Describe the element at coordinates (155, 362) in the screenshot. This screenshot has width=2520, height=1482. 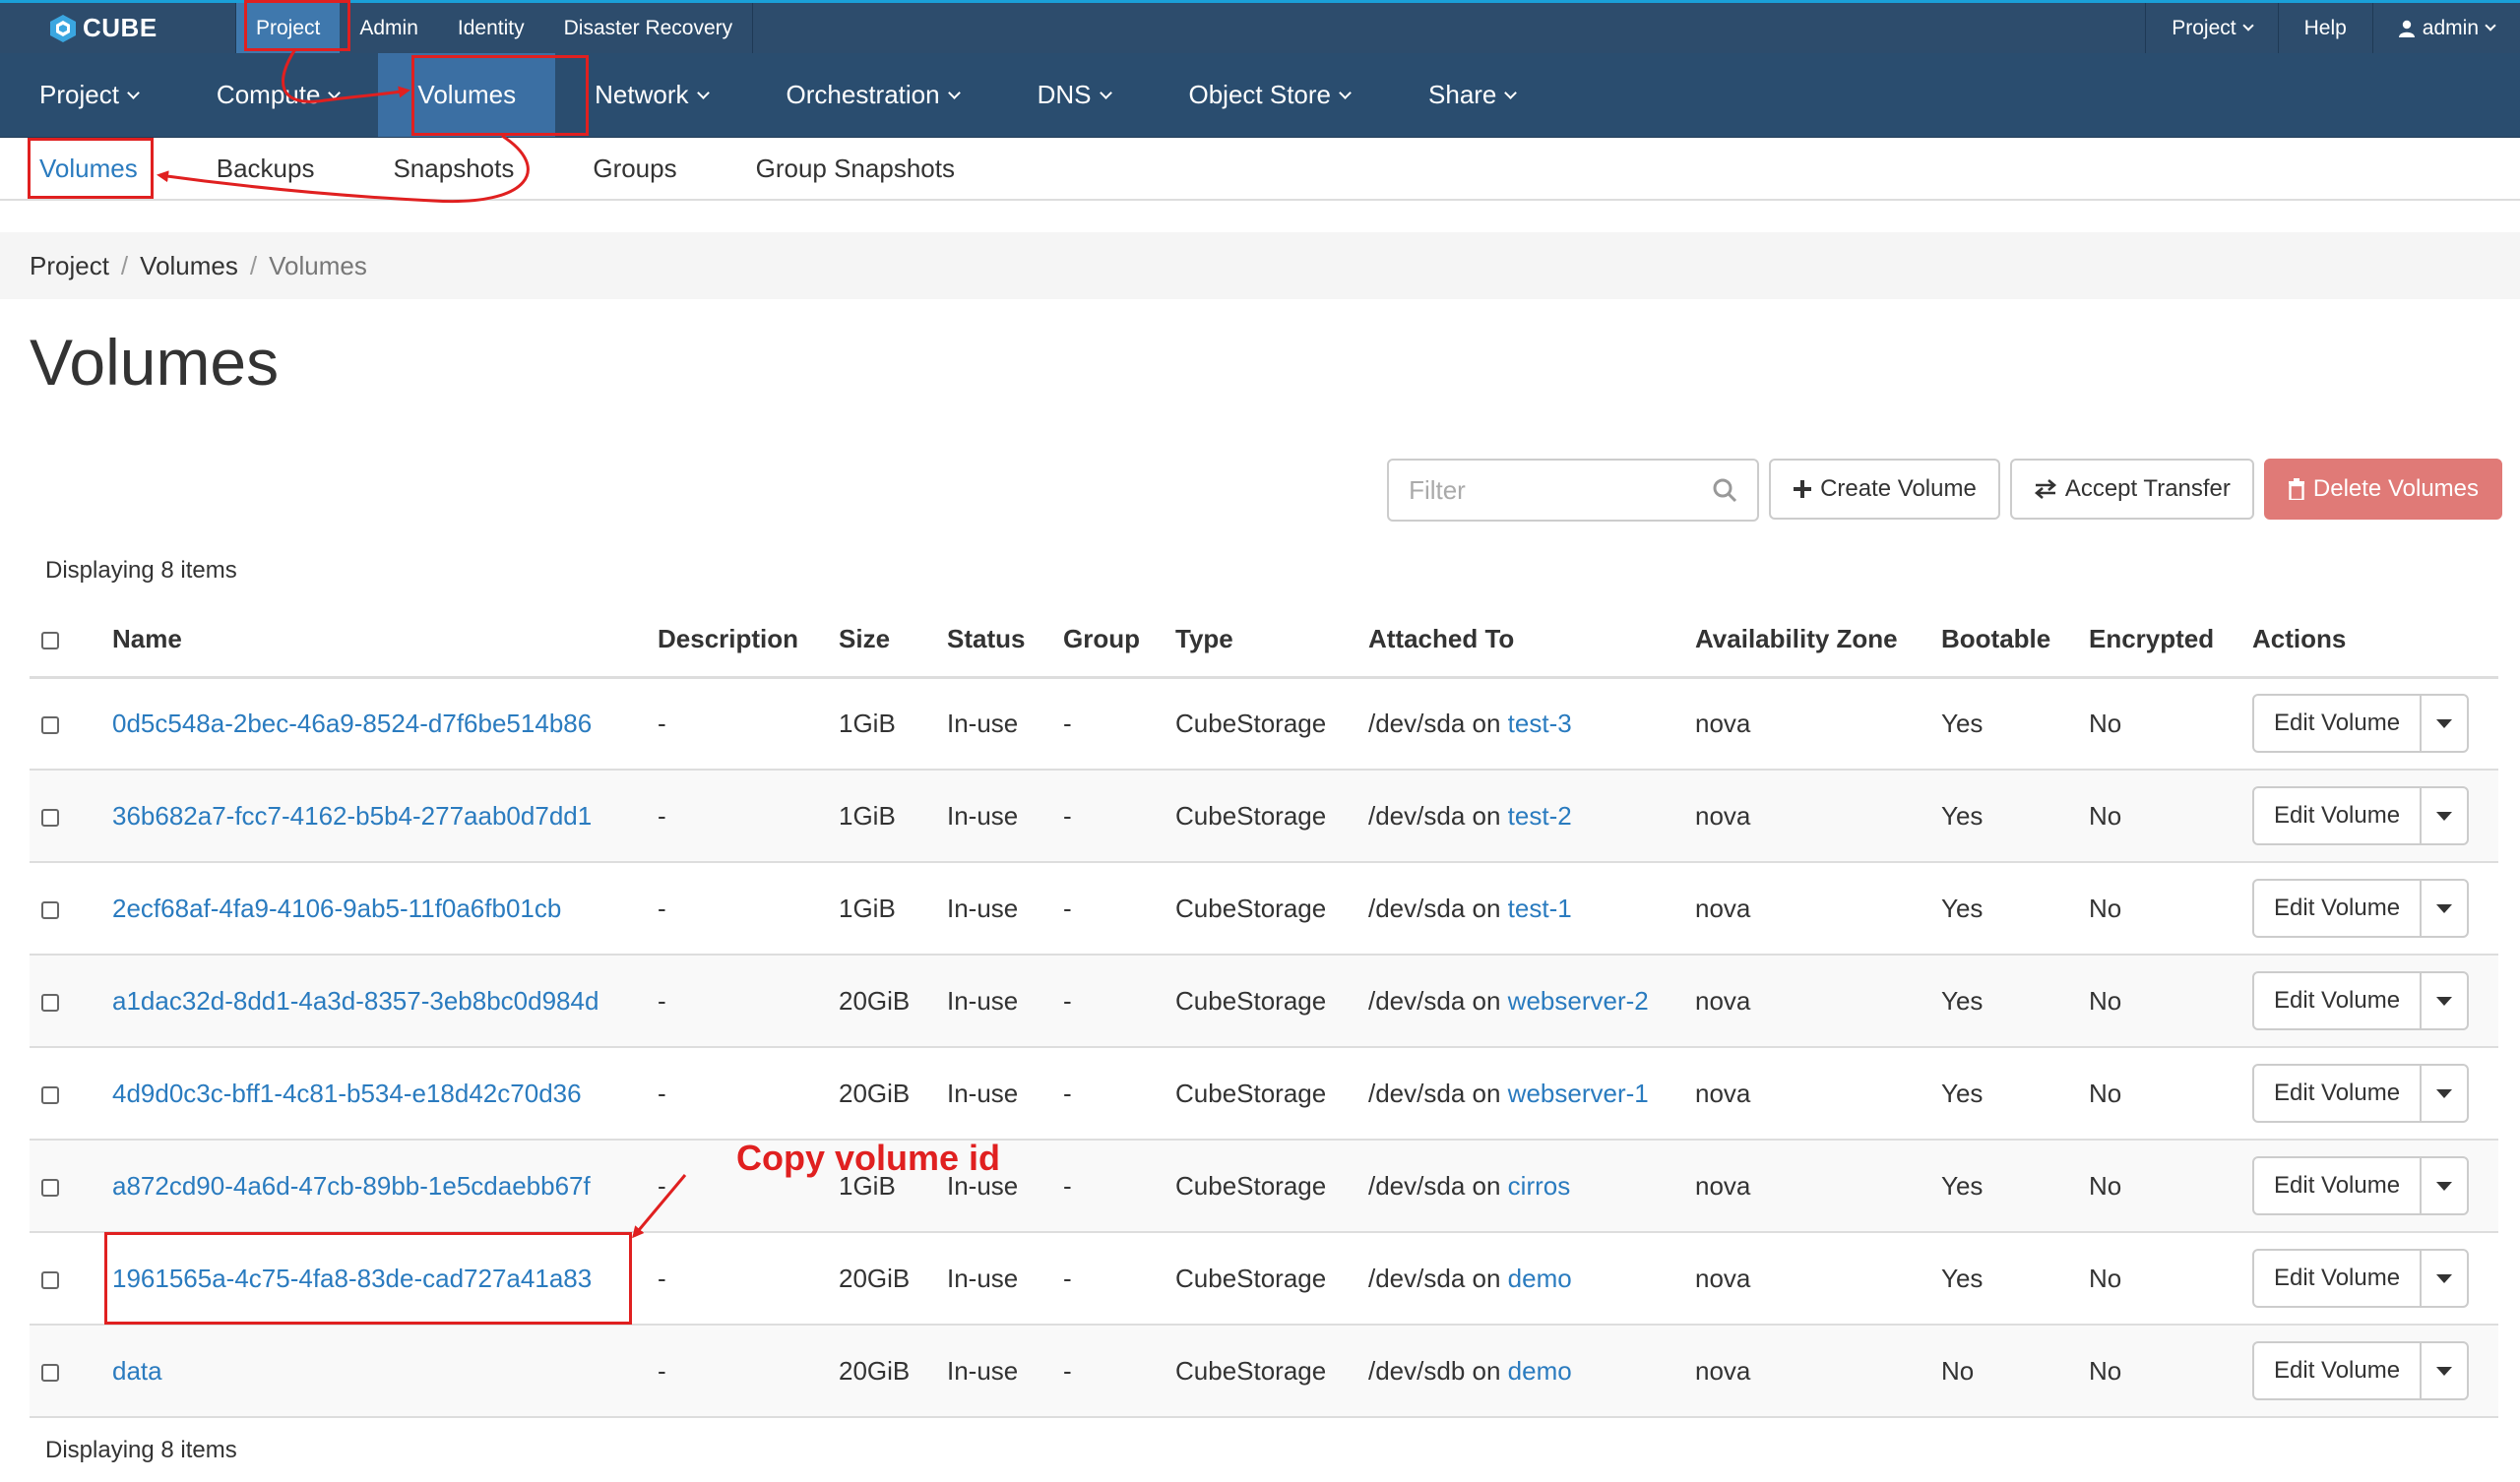
I see `page-title: Volumes` at that location.